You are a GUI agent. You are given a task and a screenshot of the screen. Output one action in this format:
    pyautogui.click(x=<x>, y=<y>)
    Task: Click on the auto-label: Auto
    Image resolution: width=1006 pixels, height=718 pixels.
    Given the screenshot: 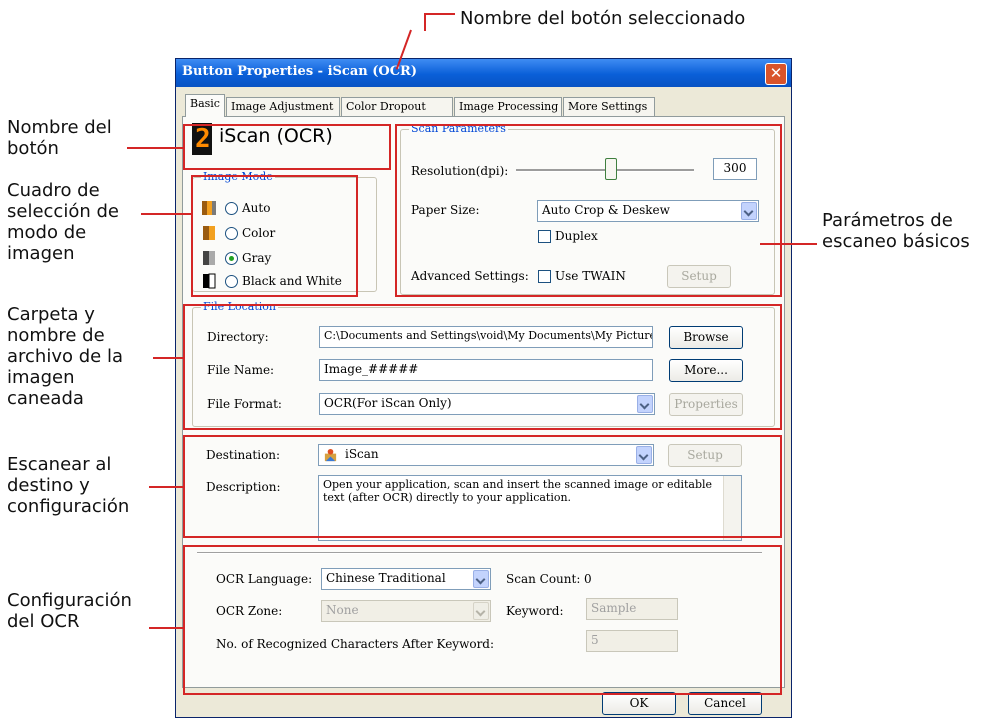 What is the action you would take?
    pyautogui.click(x=256, y=208)
    